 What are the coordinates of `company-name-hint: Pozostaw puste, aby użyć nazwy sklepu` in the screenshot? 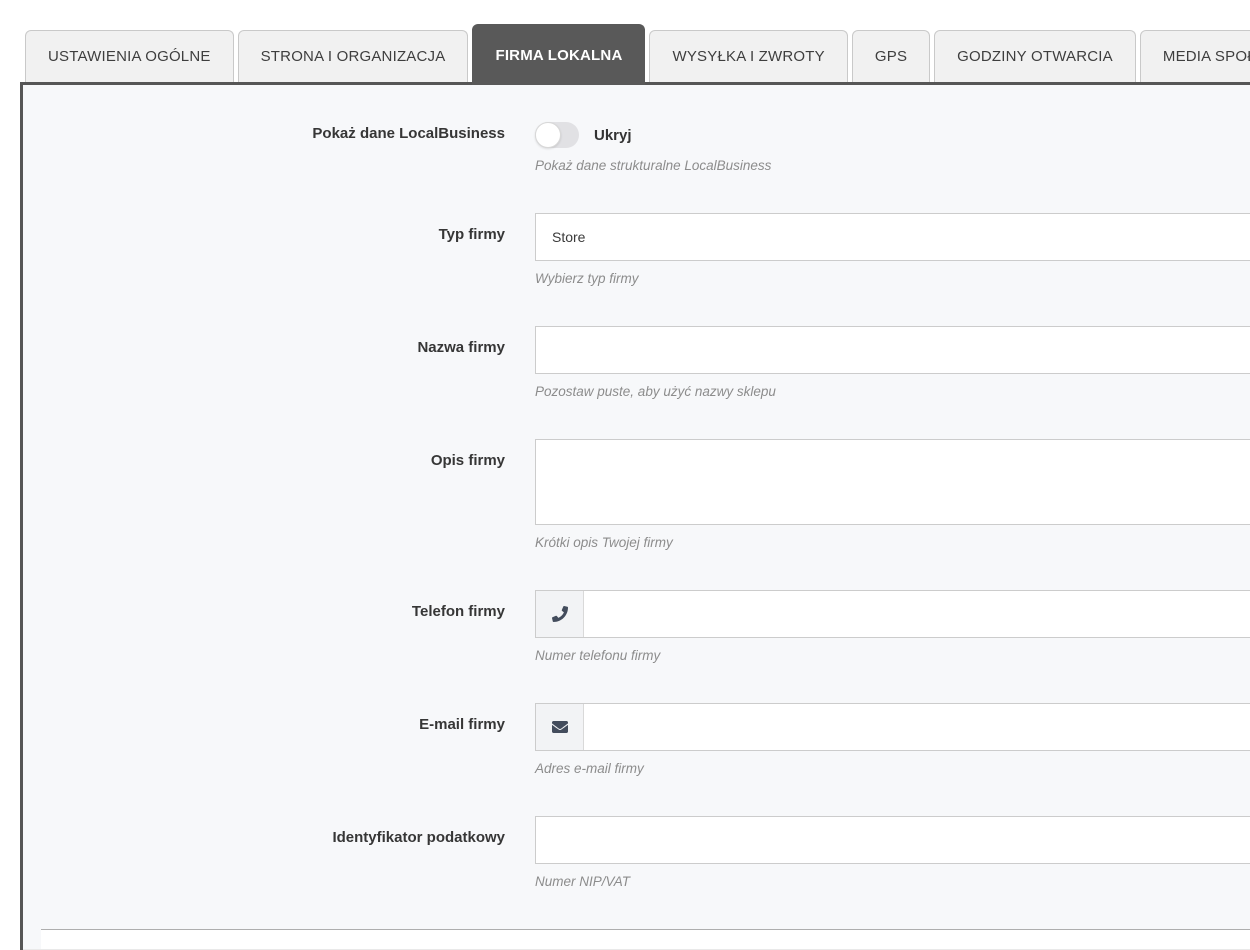 It's located at (655, 391).